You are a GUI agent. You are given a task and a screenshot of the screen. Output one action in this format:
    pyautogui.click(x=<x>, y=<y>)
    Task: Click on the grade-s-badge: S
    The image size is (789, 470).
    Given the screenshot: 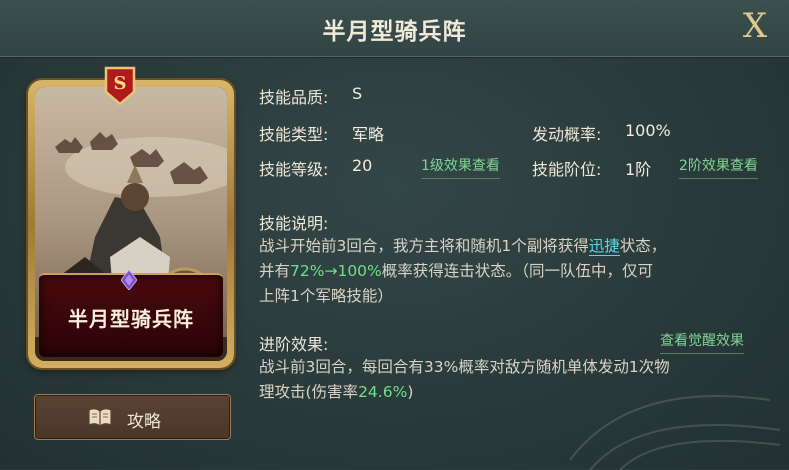 What is the action you would take?
    pyautogui.click(x=120, y=86)
    